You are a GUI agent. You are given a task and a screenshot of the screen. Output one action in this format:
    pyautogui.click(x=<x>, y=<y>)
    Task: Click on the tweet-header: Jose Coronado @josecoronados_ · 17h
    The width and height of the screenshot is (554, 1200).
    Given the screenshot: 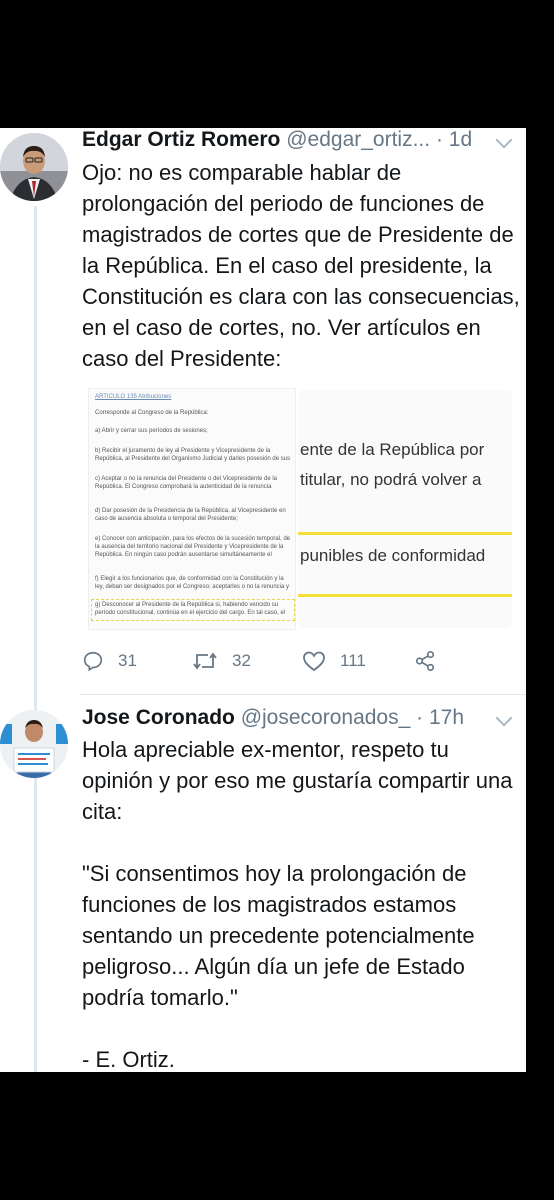 What is the action you would take?
    pyautogui.click(x=273, y=718)
    